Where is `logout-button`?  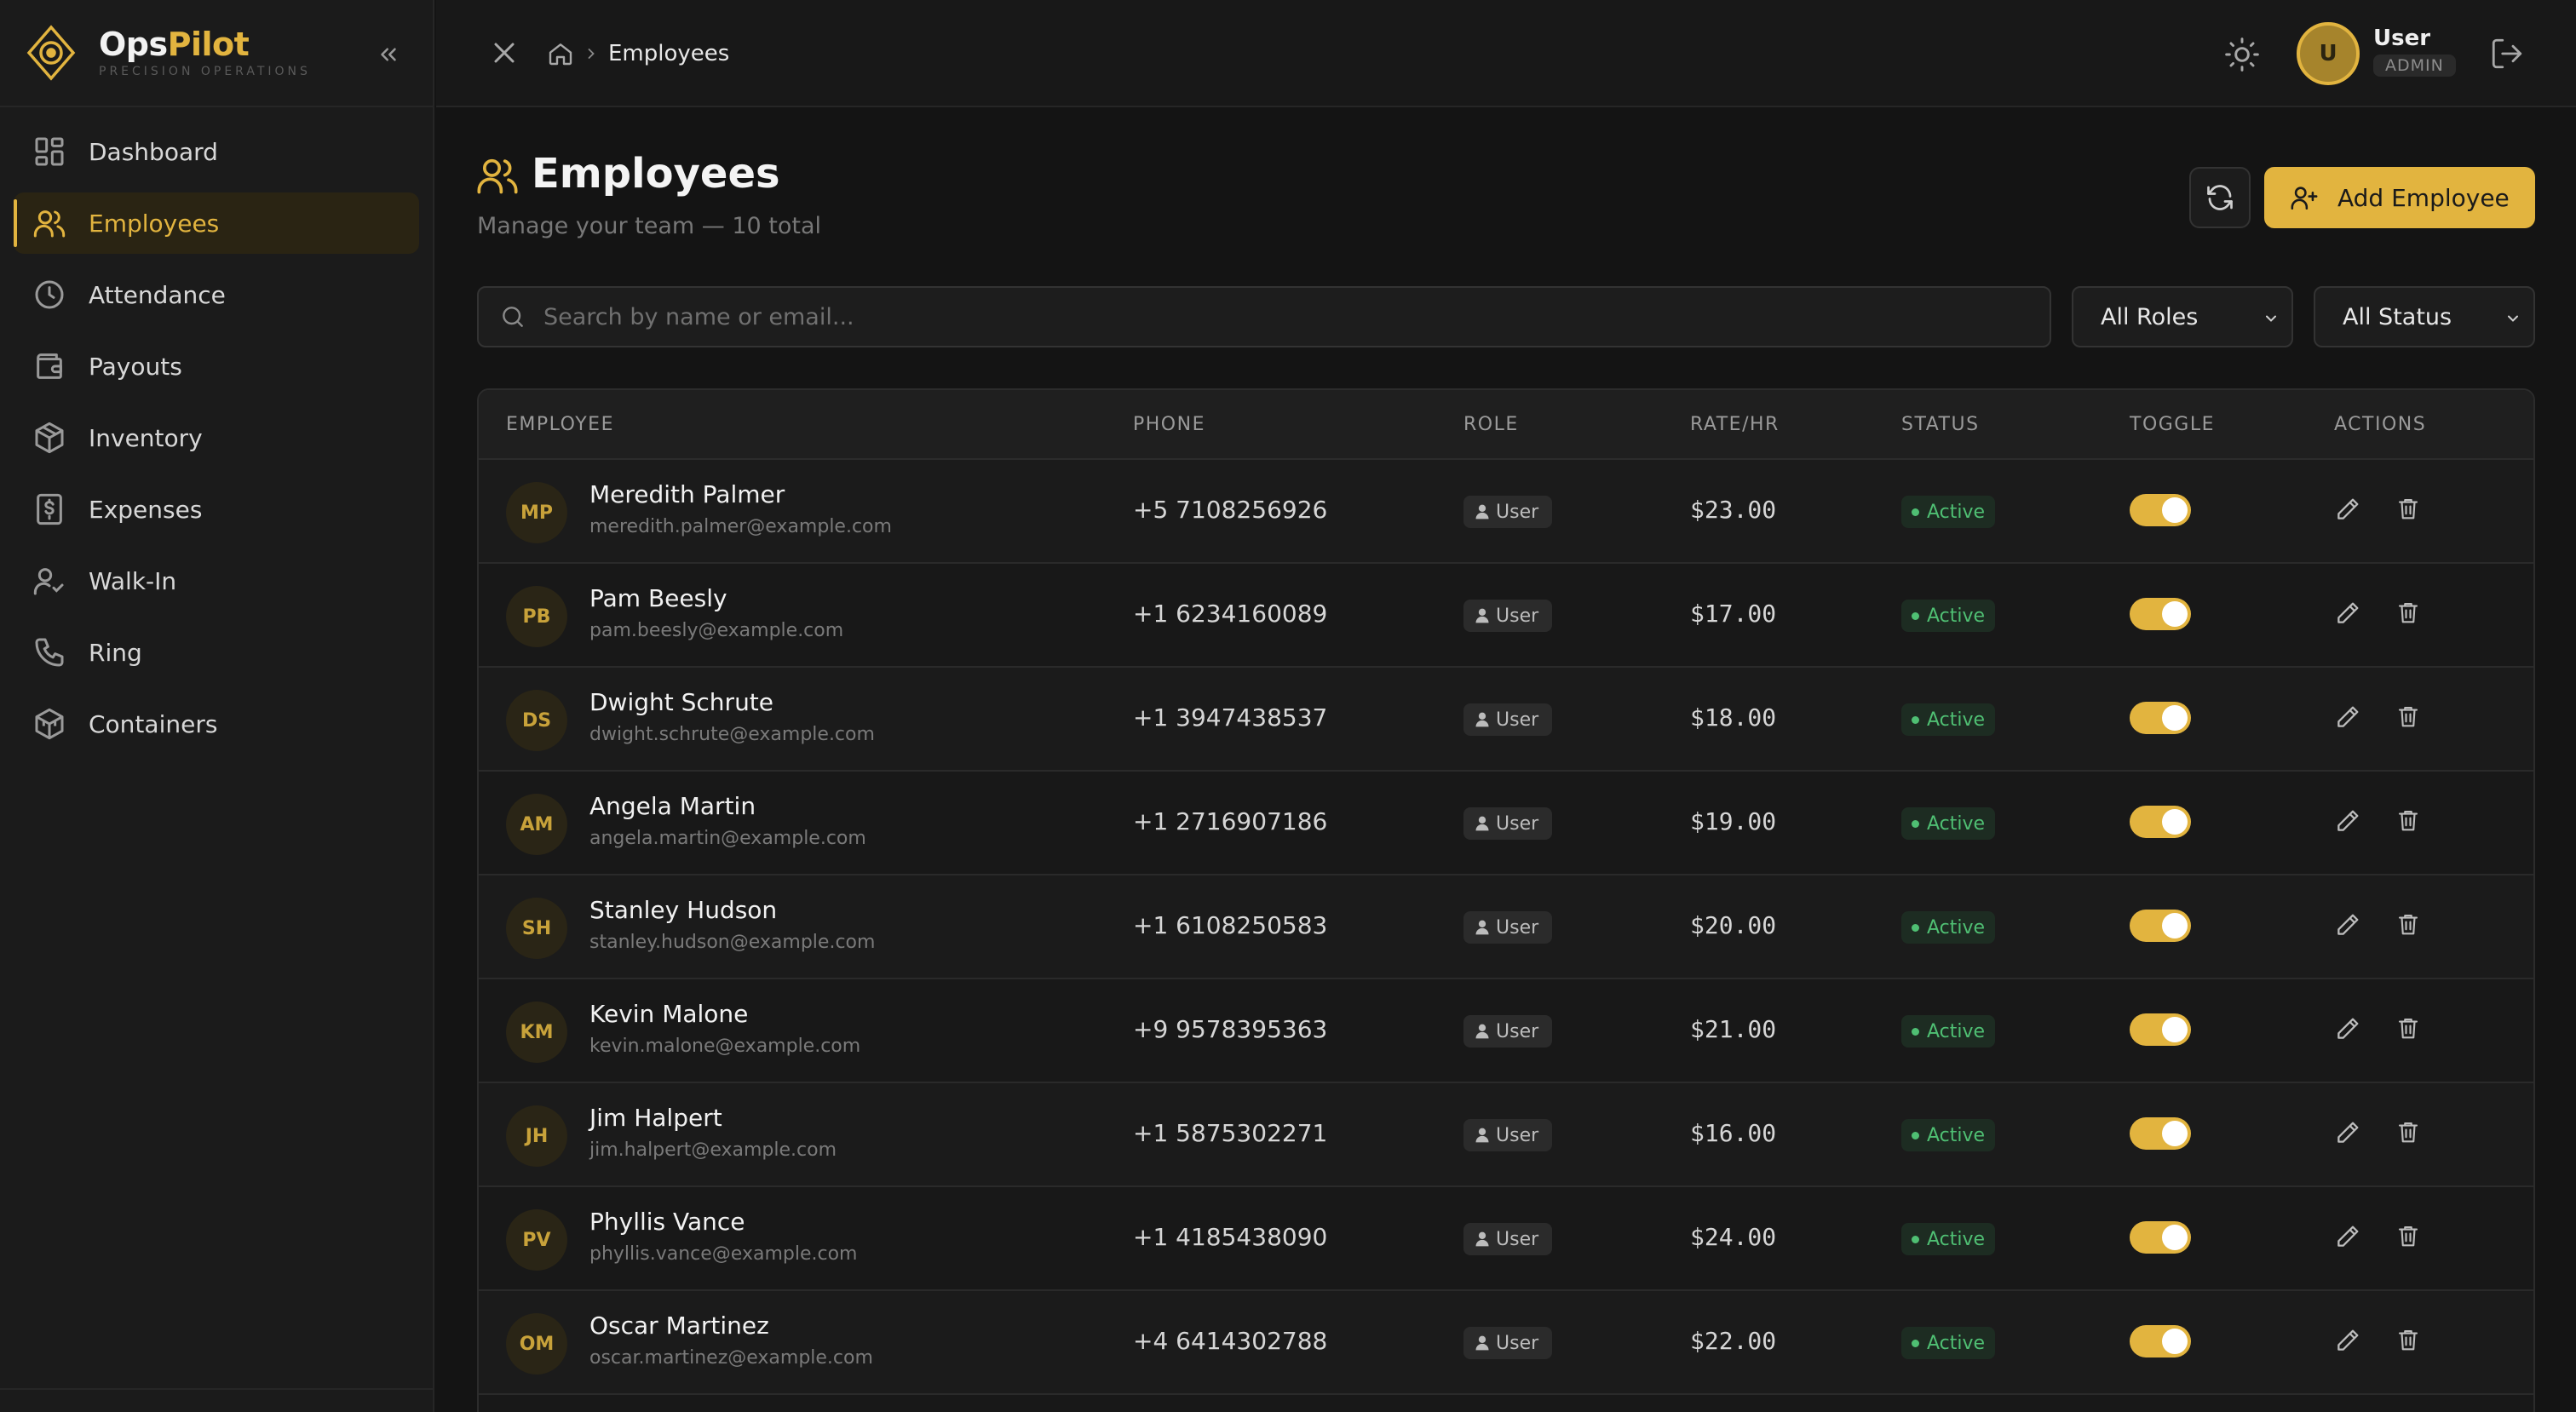 logout-button is located at coordinates (2507, 54).